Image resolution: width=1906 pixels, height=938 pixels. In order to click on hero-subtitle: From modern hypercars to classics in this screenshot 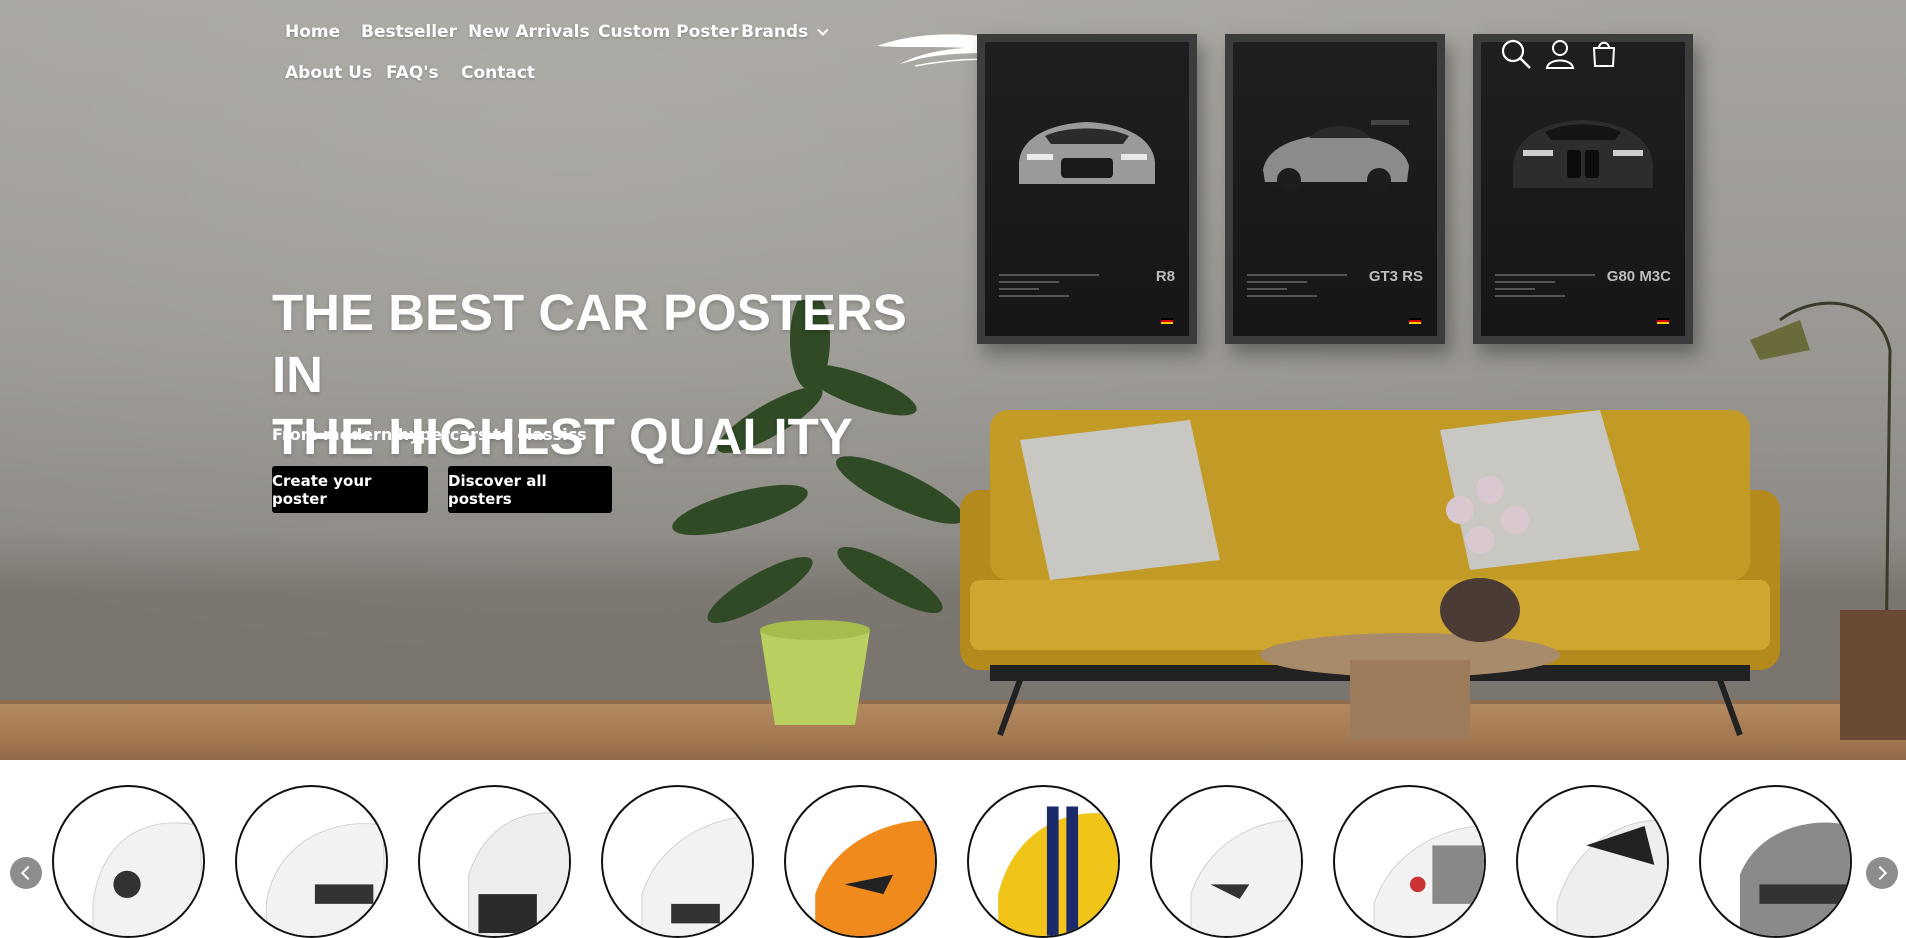, I will do `click(429, 434)`.